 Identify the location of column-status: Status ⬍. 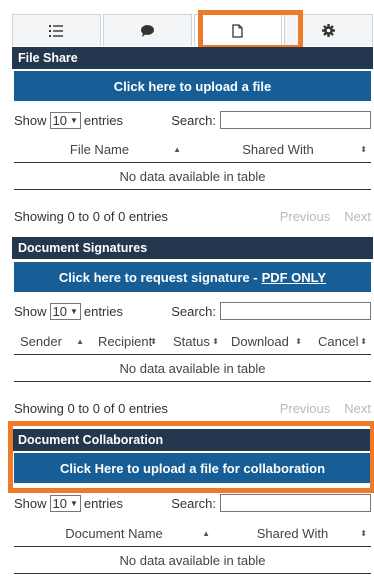
(192, 341).